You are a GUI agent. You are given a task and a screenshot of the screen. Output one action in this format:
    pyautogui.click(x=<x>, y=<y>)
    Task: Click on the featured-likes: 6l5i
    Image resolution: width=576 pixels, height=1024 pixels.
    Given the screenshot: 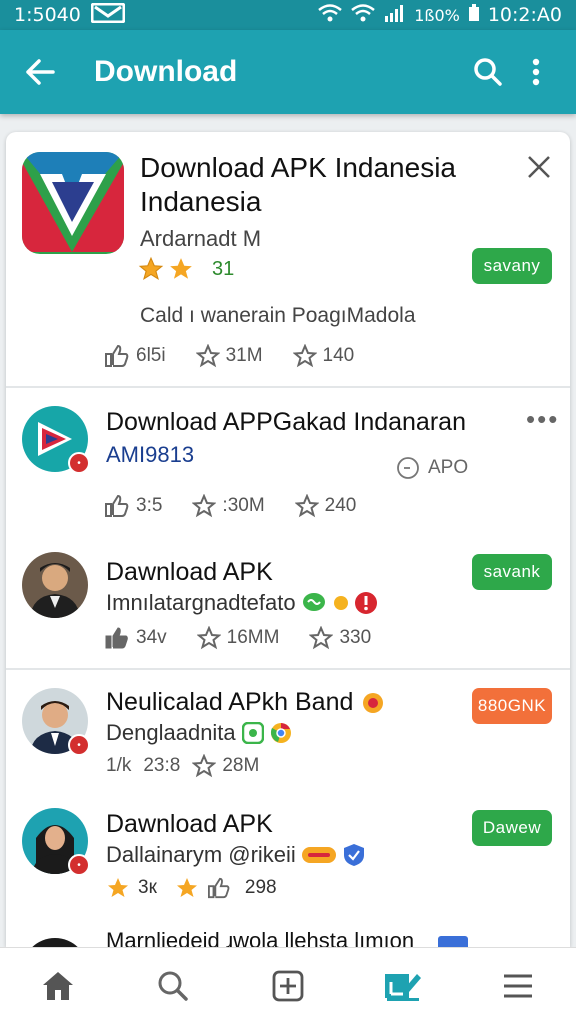 What is the action you would take?
    pyautogui.click(x=151, y=355)
    